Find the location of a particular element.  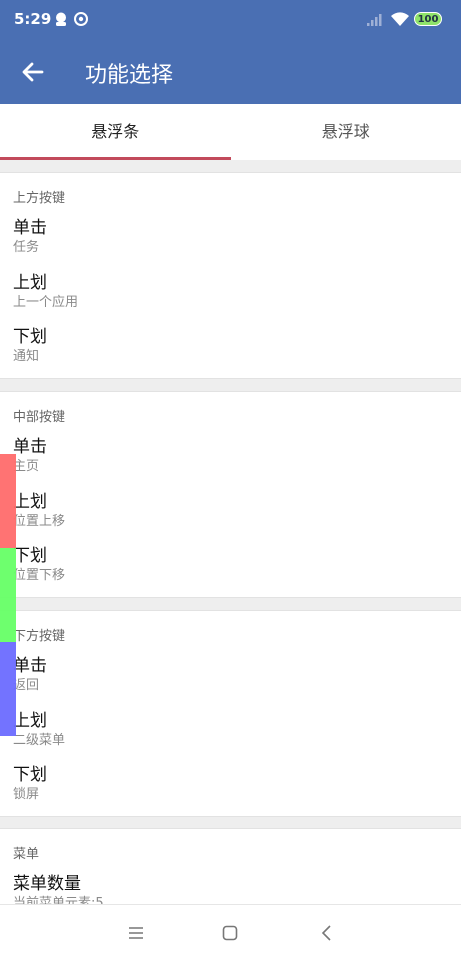

notification-sync-icon is located at coordinates (81, 19).